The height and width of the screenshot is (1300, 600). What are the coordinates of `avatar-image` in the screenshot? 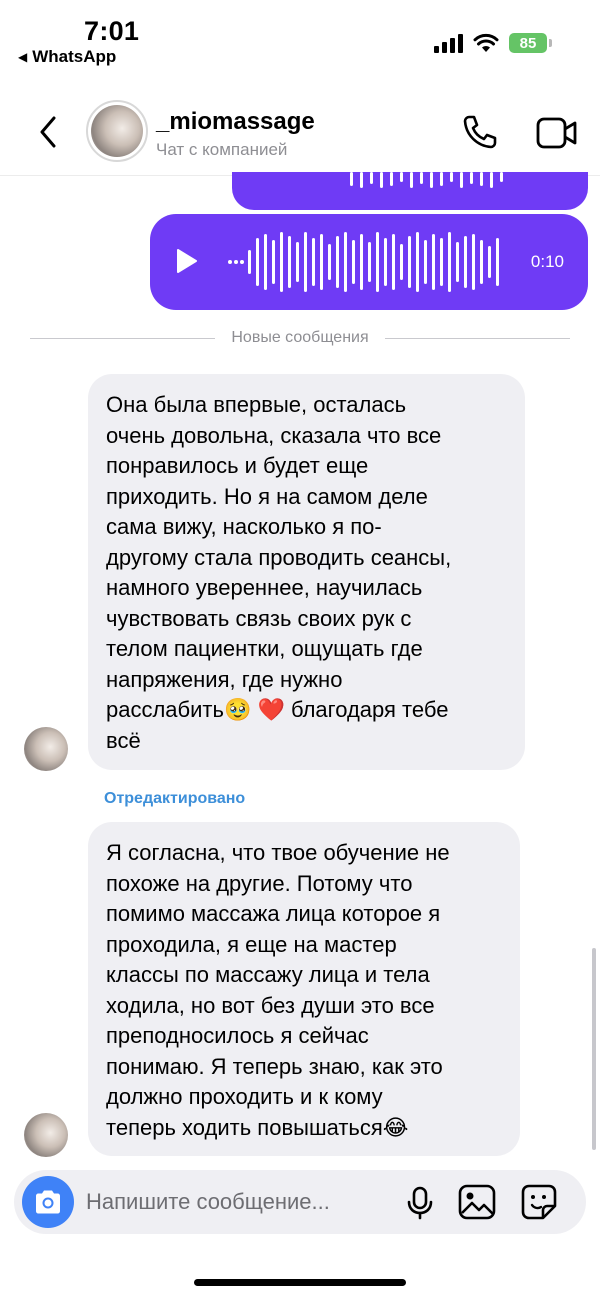 It's located at (117, 131).